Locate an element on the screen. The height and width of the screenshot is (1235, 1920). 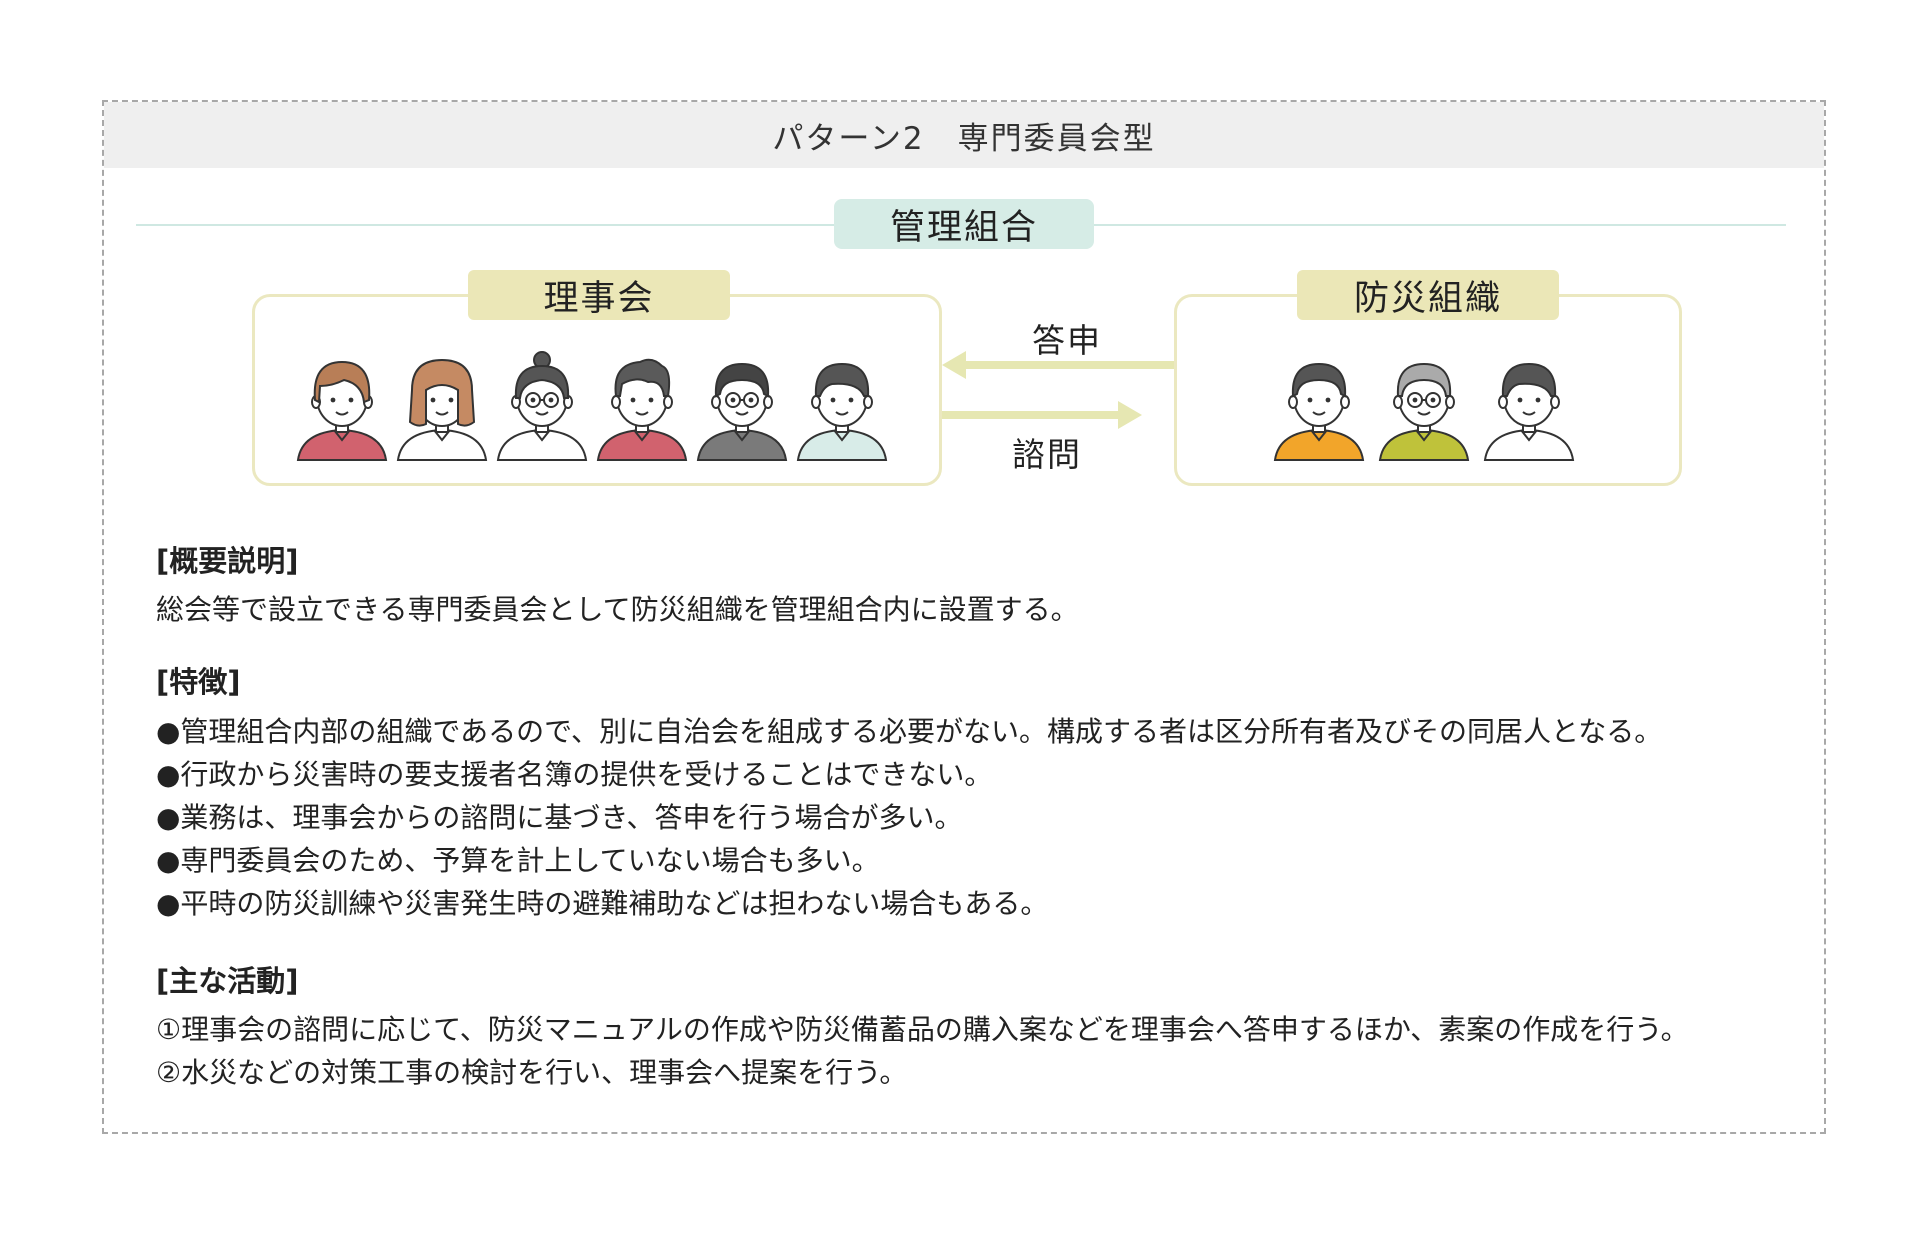
activity-item: ②水災などの対策工事の検討を行い、理事会へ提案を行う。 is located at coordinates (532, 1072).